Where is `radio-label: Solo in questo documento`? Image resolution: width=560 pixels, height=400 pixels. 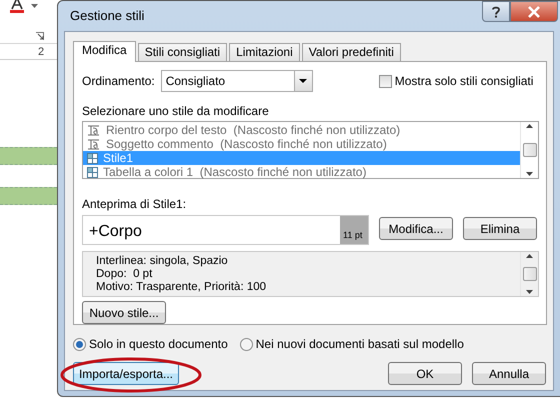
radio-label: Solo in questo documento is located at coordinates (158, 344).